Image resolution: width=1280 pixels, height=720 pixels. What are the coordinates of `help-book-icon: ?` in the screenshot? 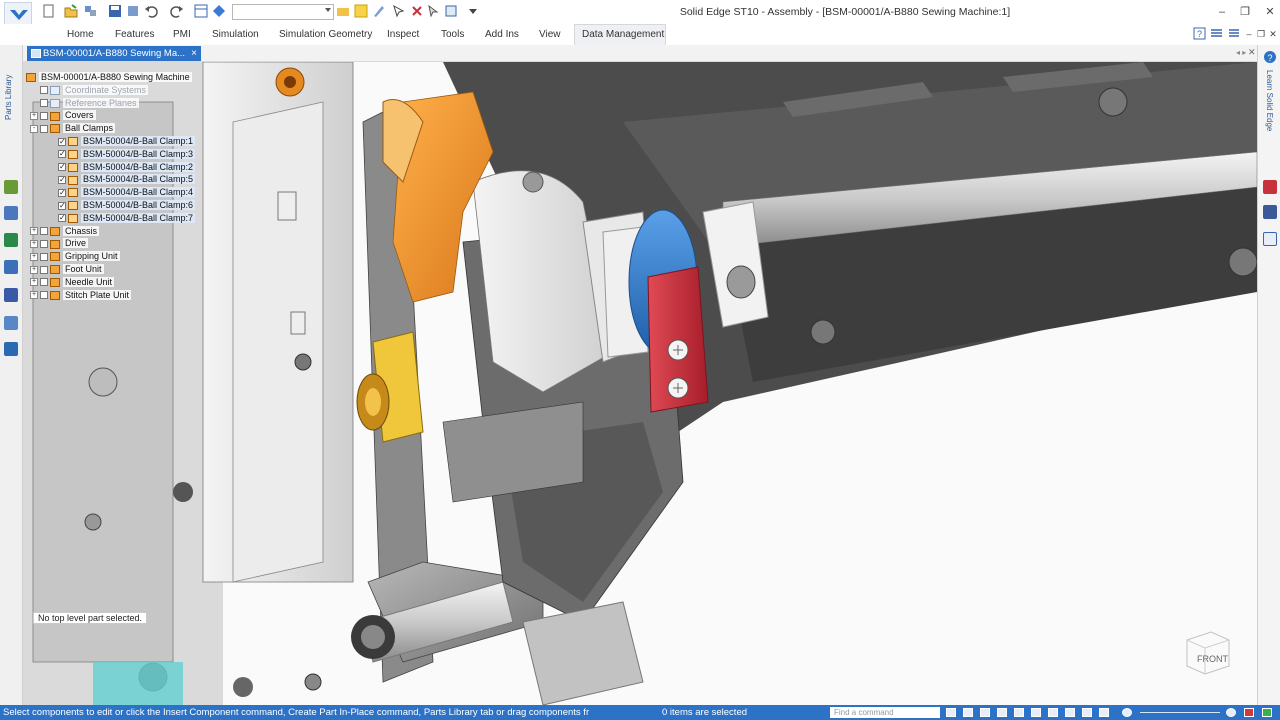 It's located at (1199, 33).